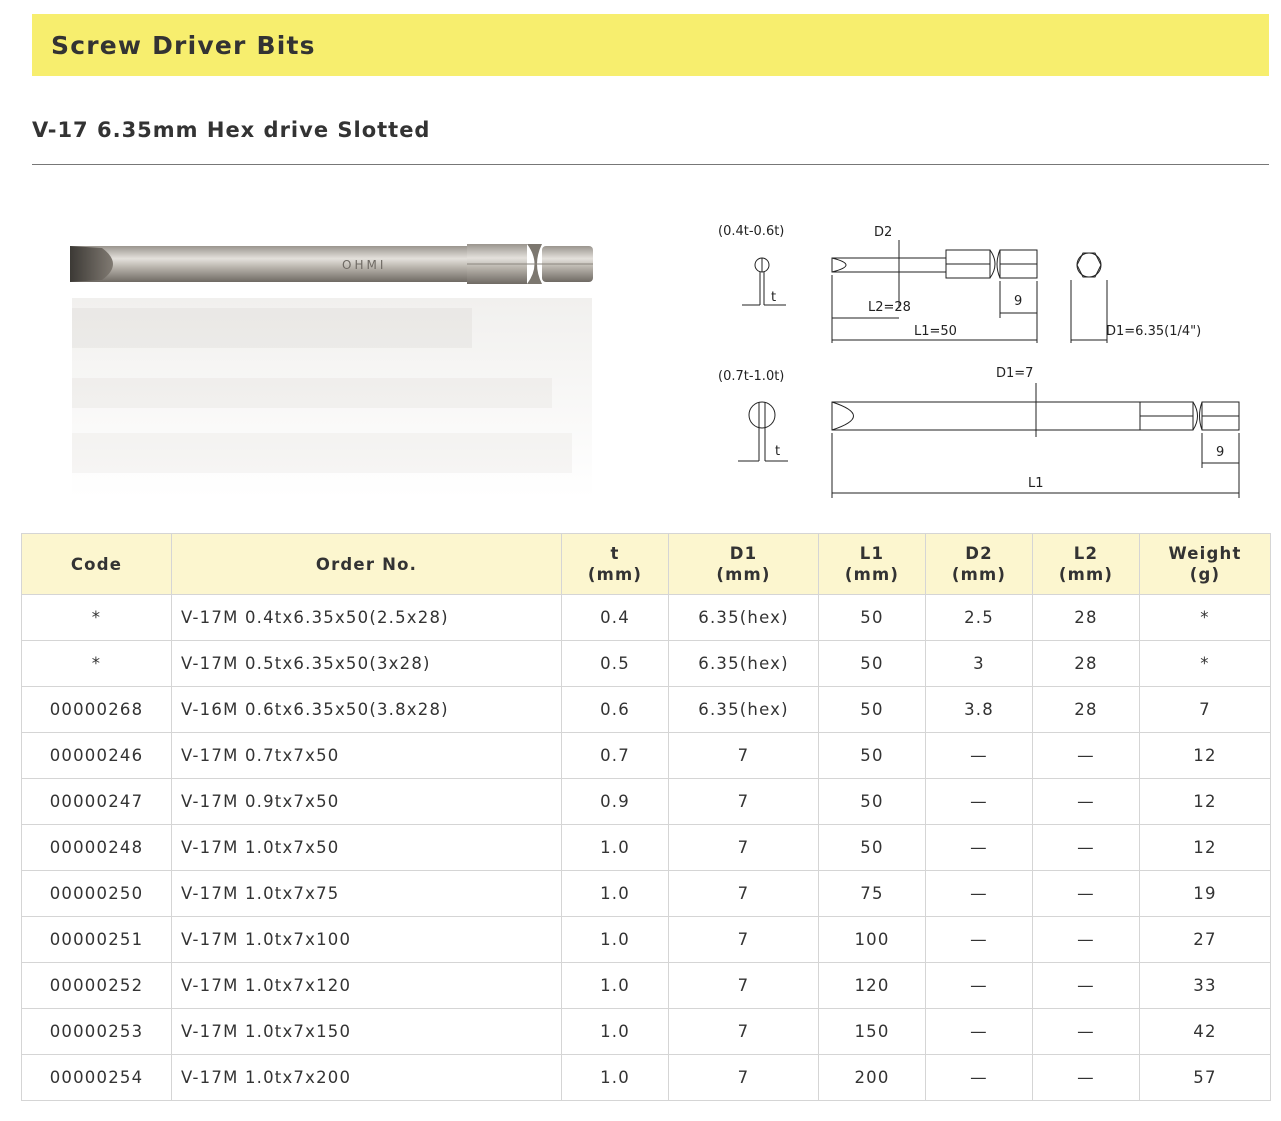 The width and height of the screenshot is (1281, 1121). I want to click on bit-side-view-thin, so click(889, 265).